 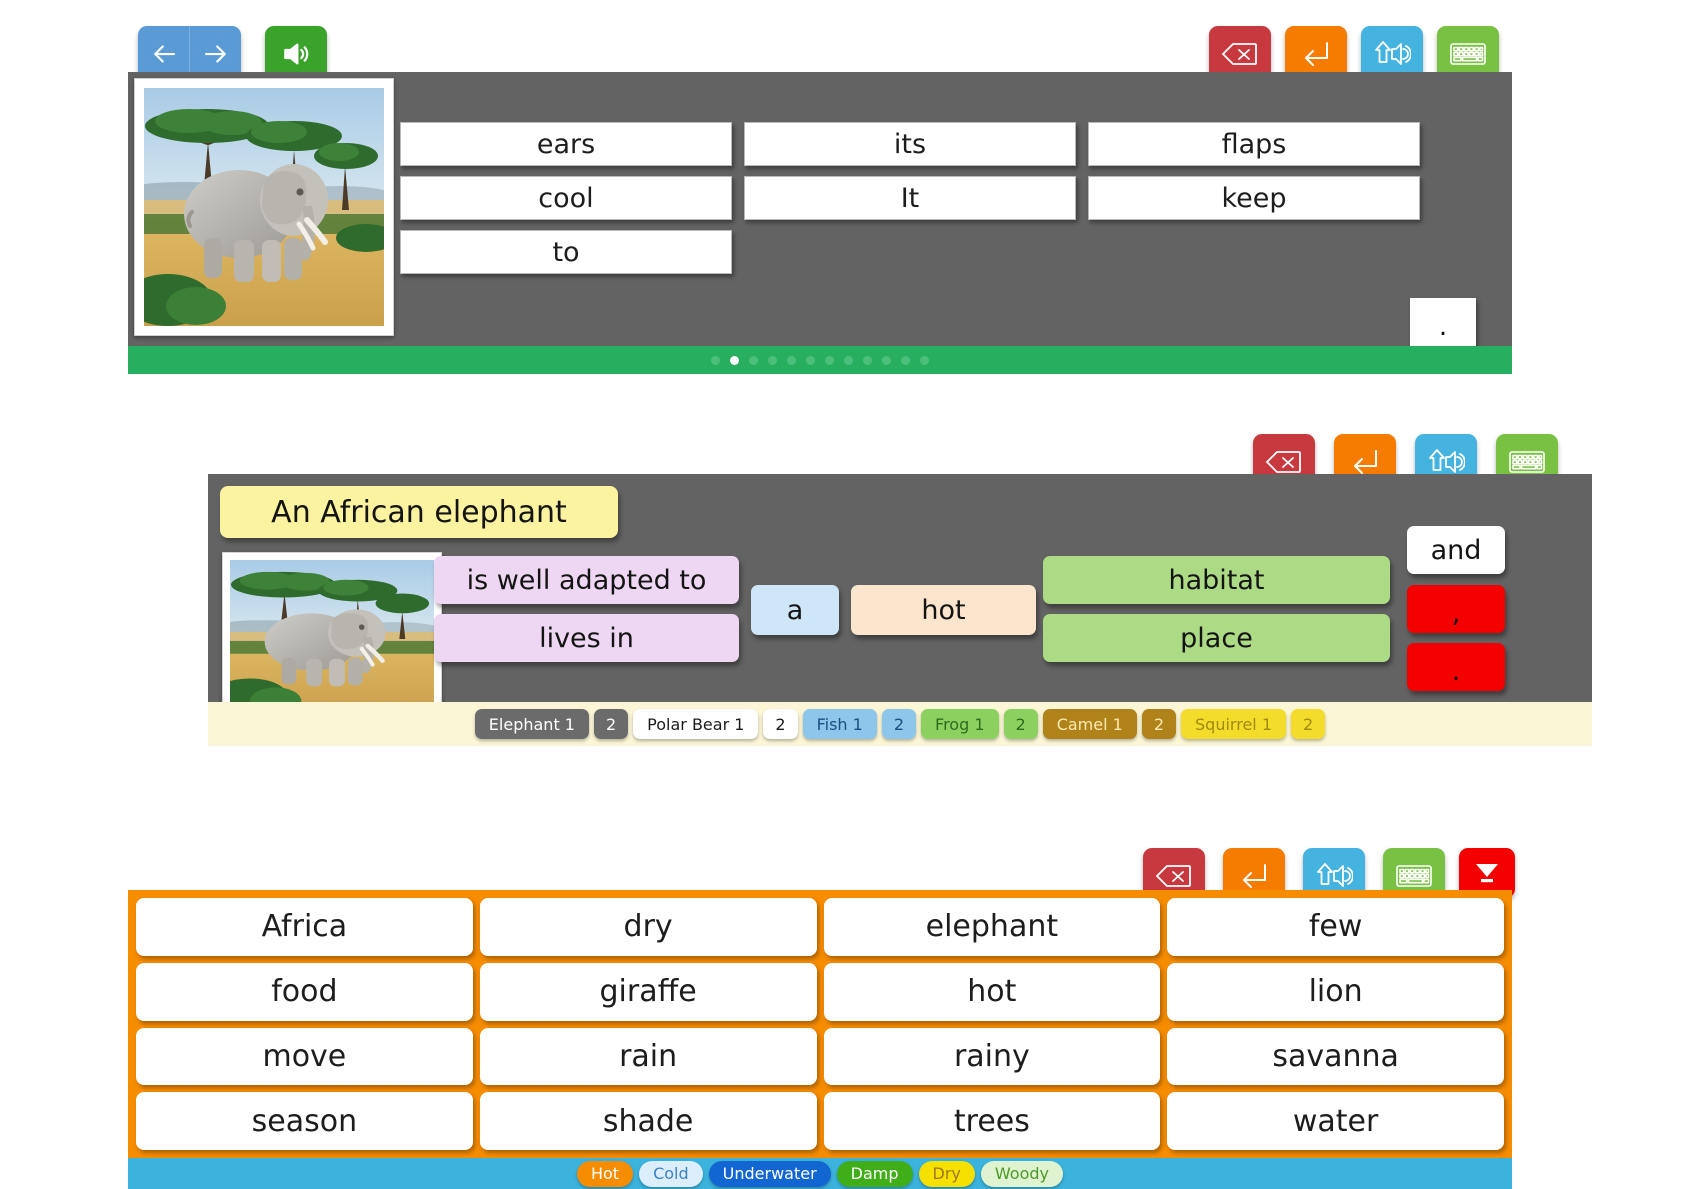 I want to click on sentence-tile-phrase-2: lives in, so click(x=586, y=638).